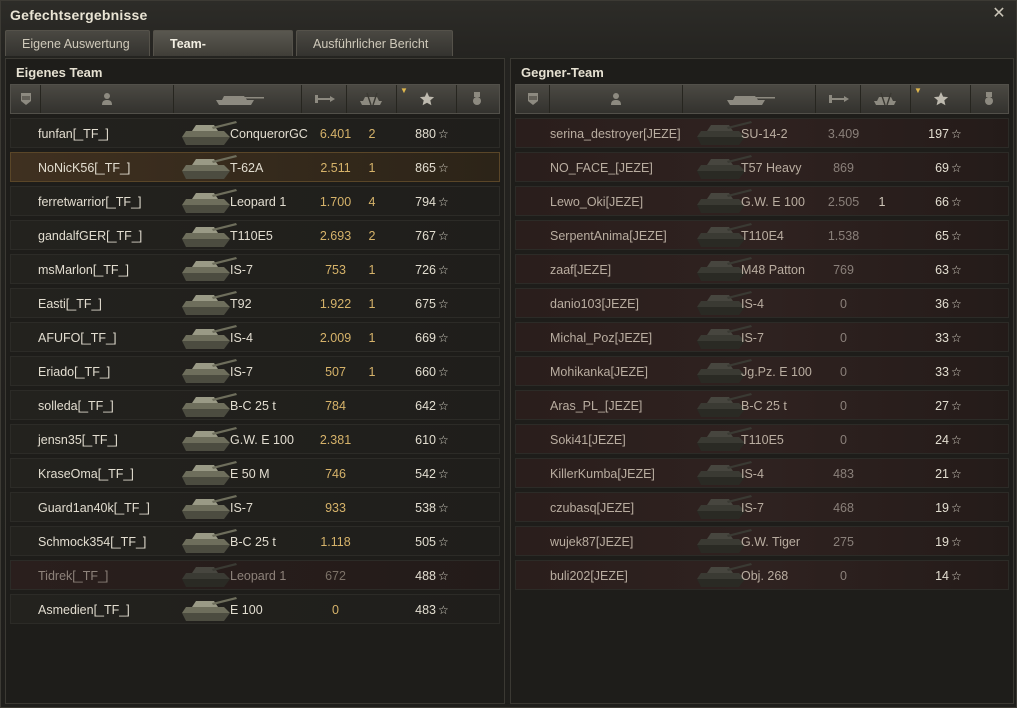  What do you see at coordinates (762, 473) in the screenshot?
I see `player-row: KillerKumba[JEZE] IS-4 483 21 ☆` at bounding box center [762, 473].